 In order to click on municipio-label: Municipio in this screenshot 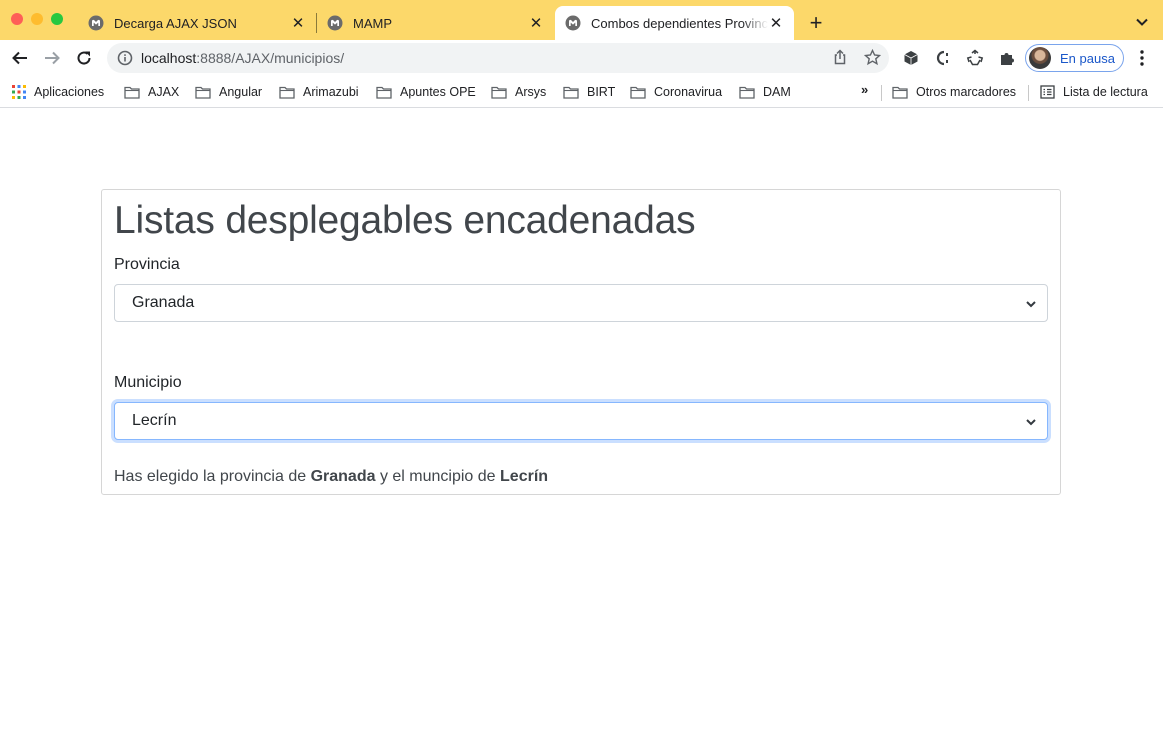, I will do `click(148, 382)`.